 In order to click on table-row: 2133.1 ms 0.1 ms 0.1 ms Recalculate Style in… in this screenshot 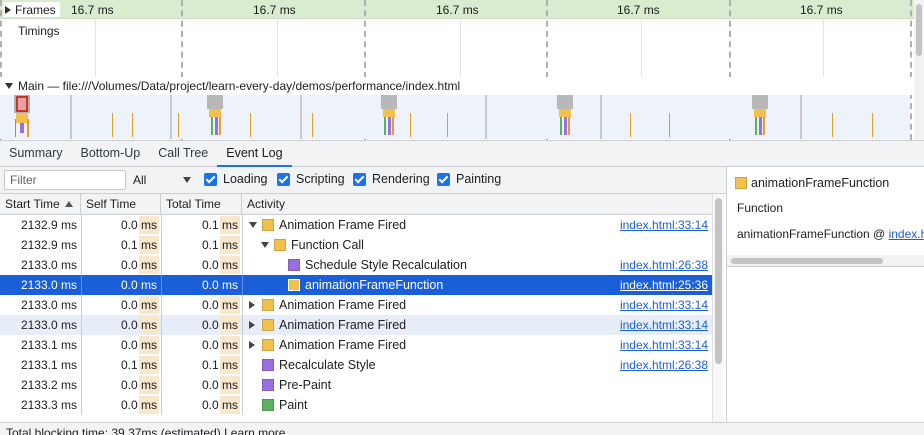, I will do `click(356, 365)`.